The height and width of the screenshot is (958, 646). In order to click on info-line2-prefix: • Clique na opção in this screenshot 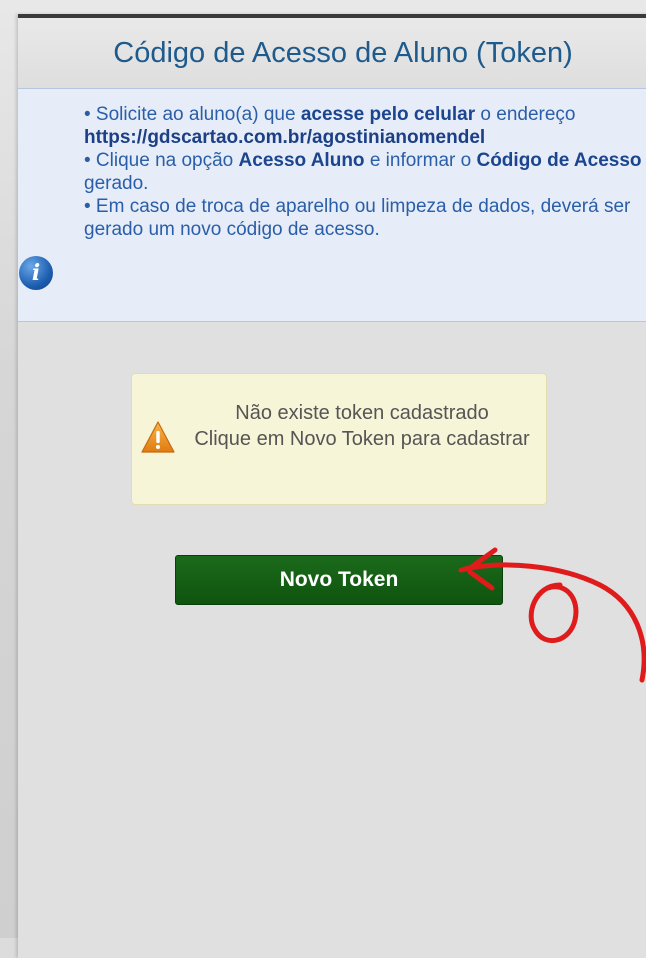, I will do `click(161, 160)`.